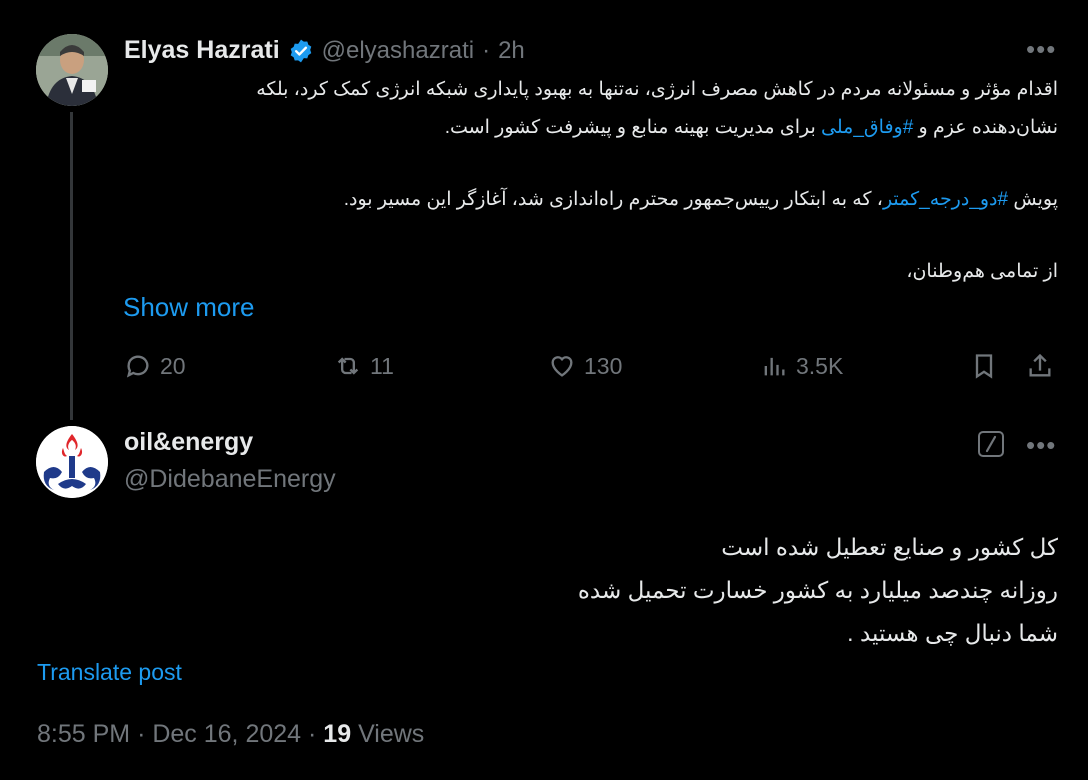 The height and width of the screenshot is (780, 1088). What do you see at coordinates (511, 51) in the screenshot?
I see `post-time: 2h` at bounding box center [511, 51].